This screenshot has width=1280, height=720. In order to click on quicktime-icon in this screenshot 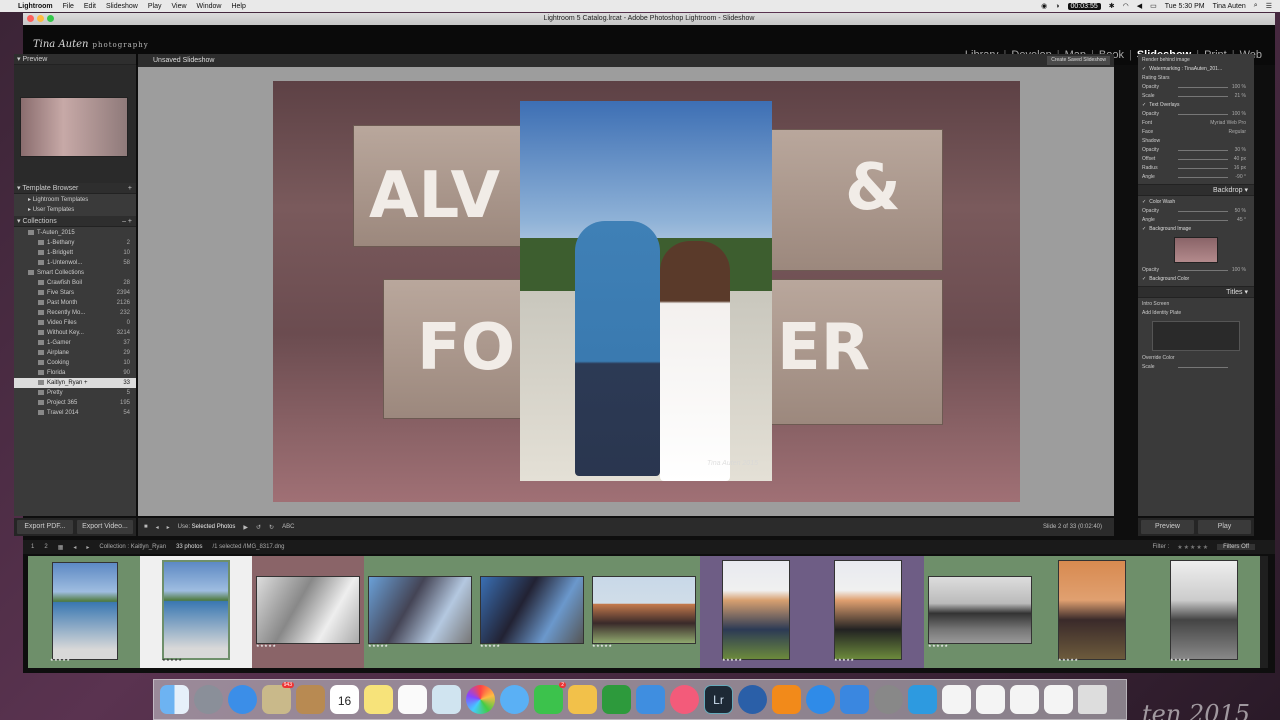, I will do `click(752, 699)`.